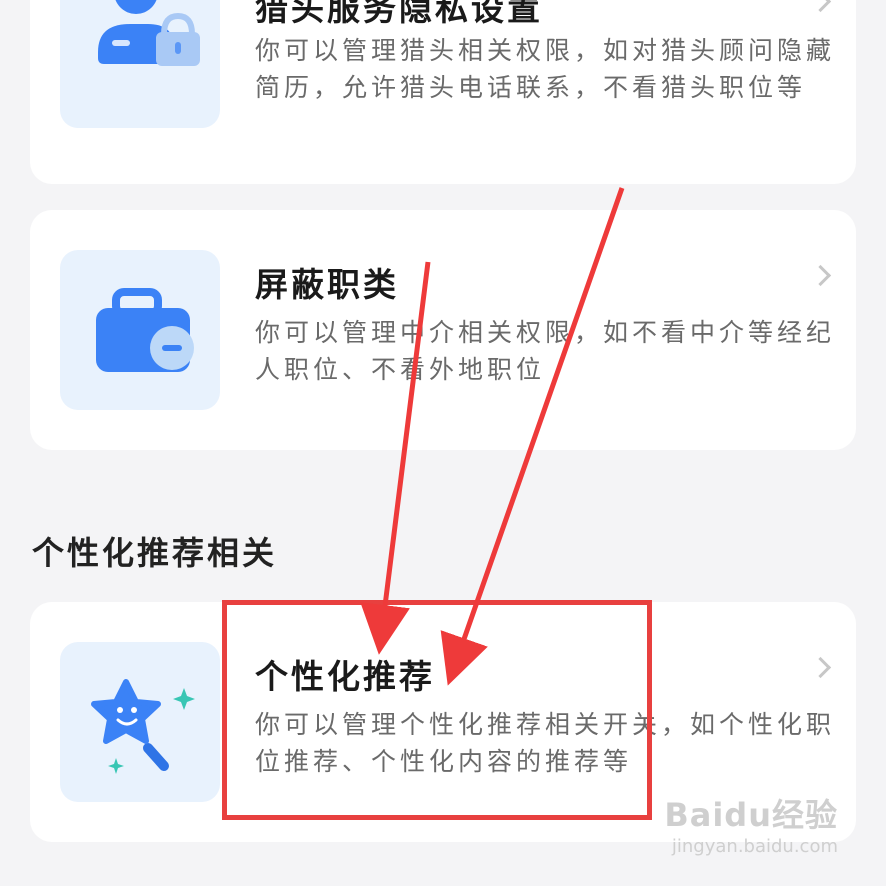 Image resolution: width=886 pixels, height=886 pixels. Describe the element at coordinates (545, 69) in the screenshot. I see `card-description: 你可以管理猎头相关权限，如对猎头顾问隐藏简历，允许猎头电话联系，不看猎头职位等` at that location.